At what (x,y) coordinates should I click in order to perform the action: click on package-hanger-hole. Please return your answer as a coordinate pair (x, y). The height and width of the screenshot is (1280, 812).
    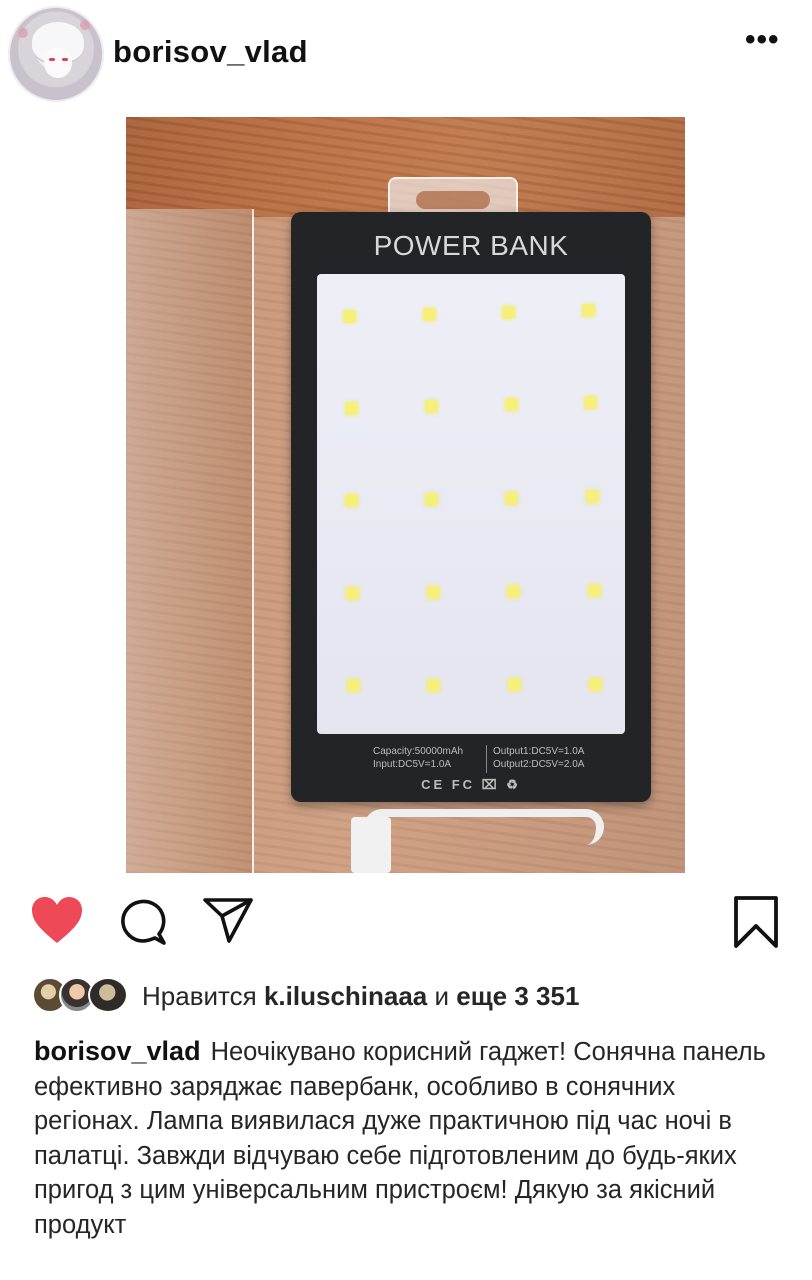
    Looking at the image, I should click on (453, 200).